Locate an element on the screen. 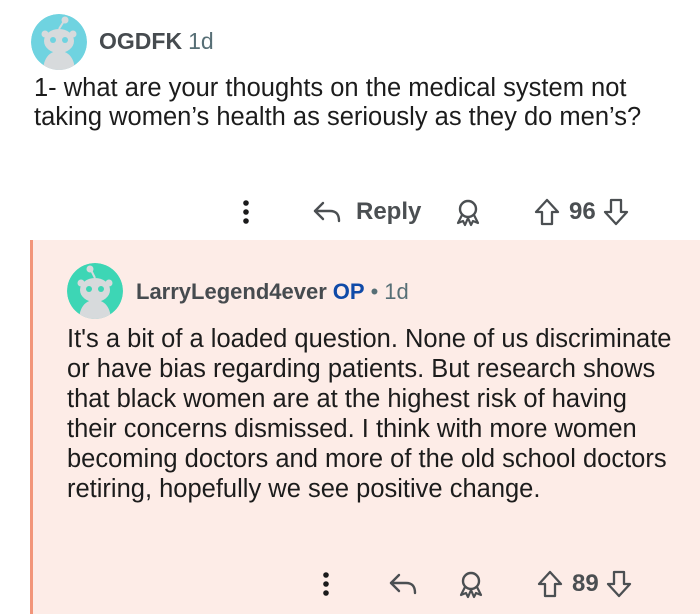 The image size is (700, 614). reply-label: Reply is located at coordinates (389, 211).